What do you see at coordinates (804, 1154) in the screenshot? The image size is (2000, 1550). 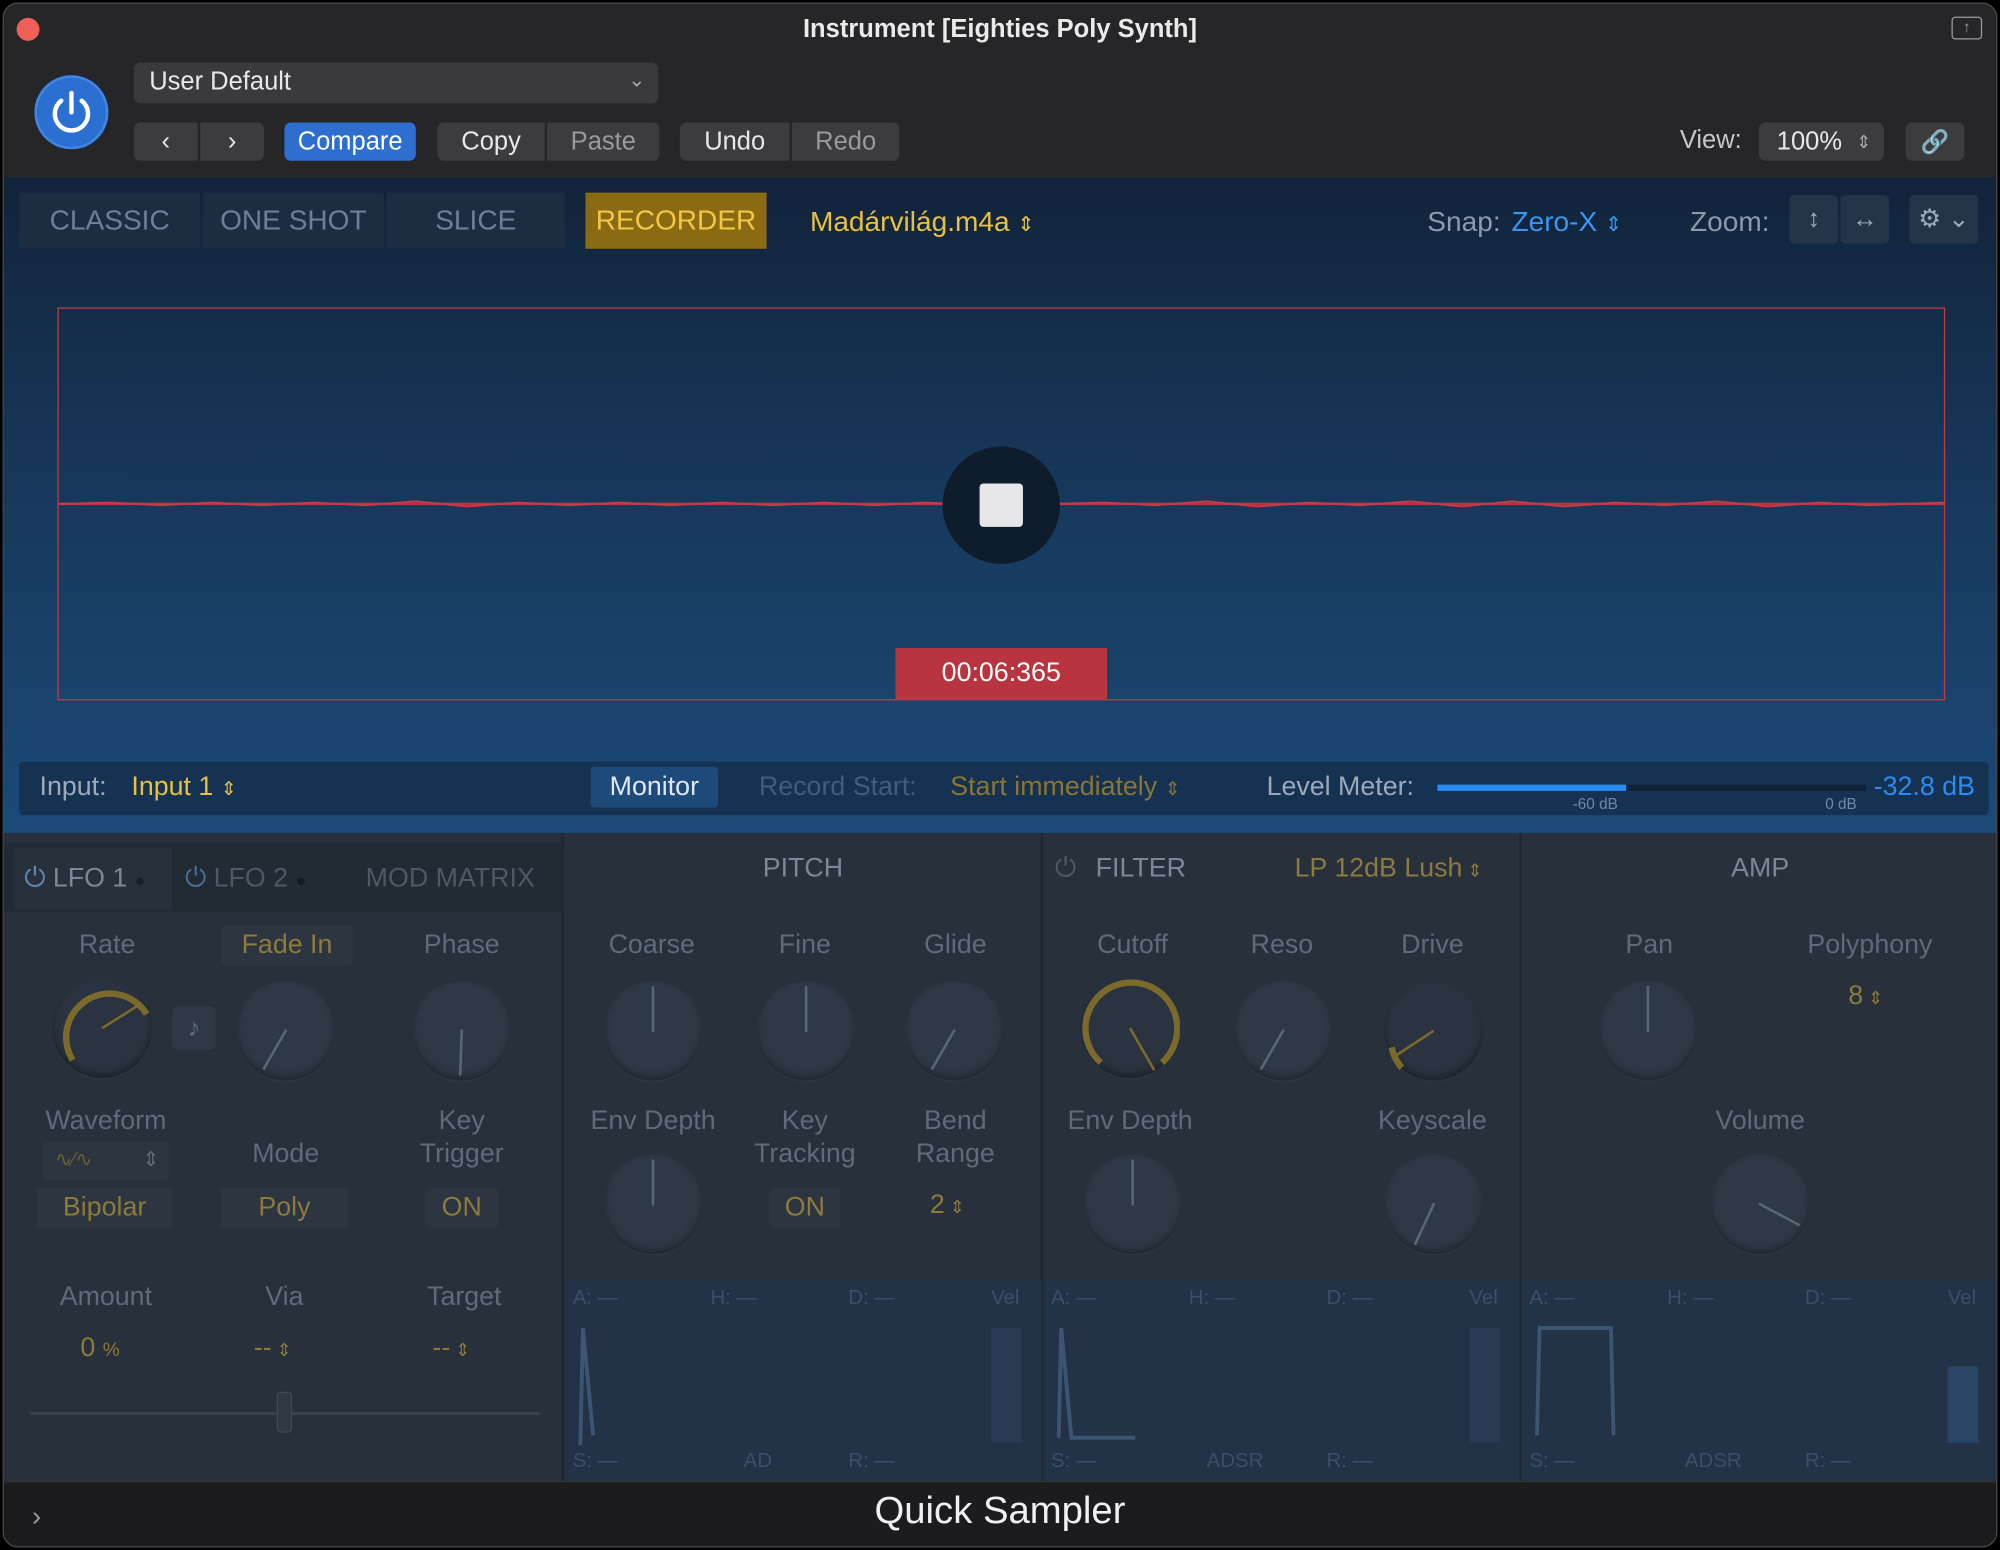 I see `key-tracking-label-2: Tracking` at bounding box center [804, 1154].